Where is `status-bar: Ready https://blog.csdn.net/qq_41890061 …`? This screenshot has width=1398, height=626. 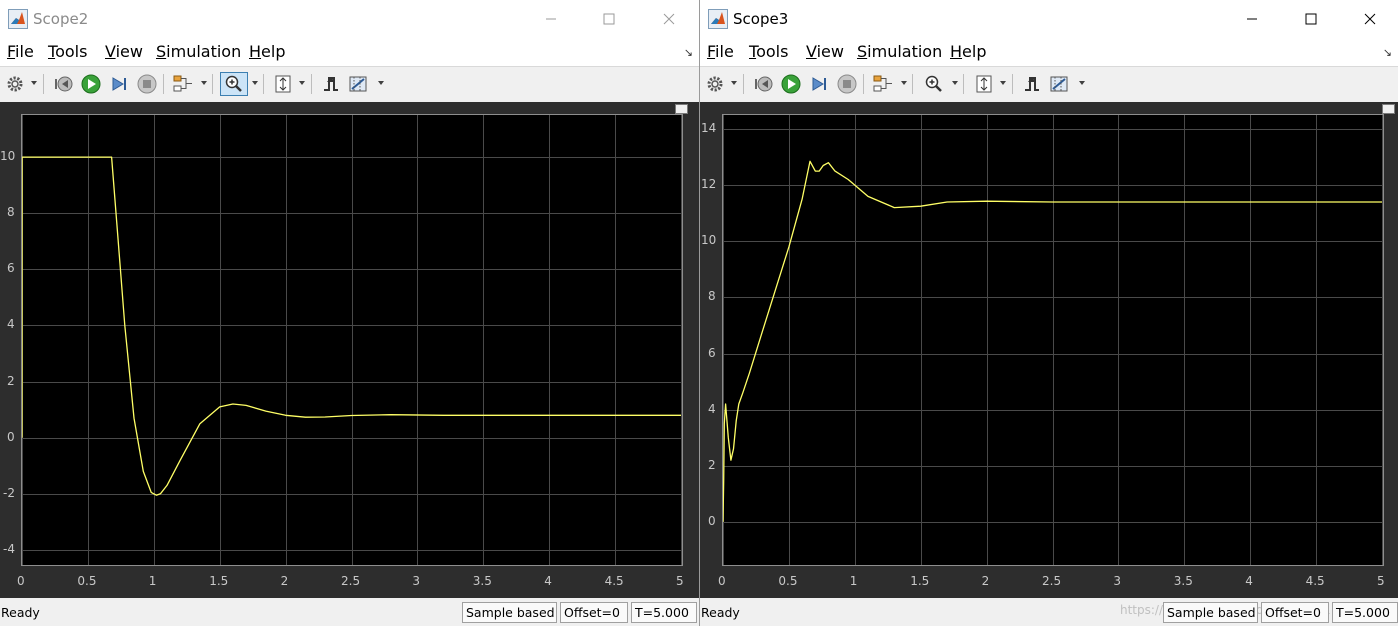 status-bar: Ready https://blog.csdn.net/qq_41890061 … is located at coordinates (1049, 612).